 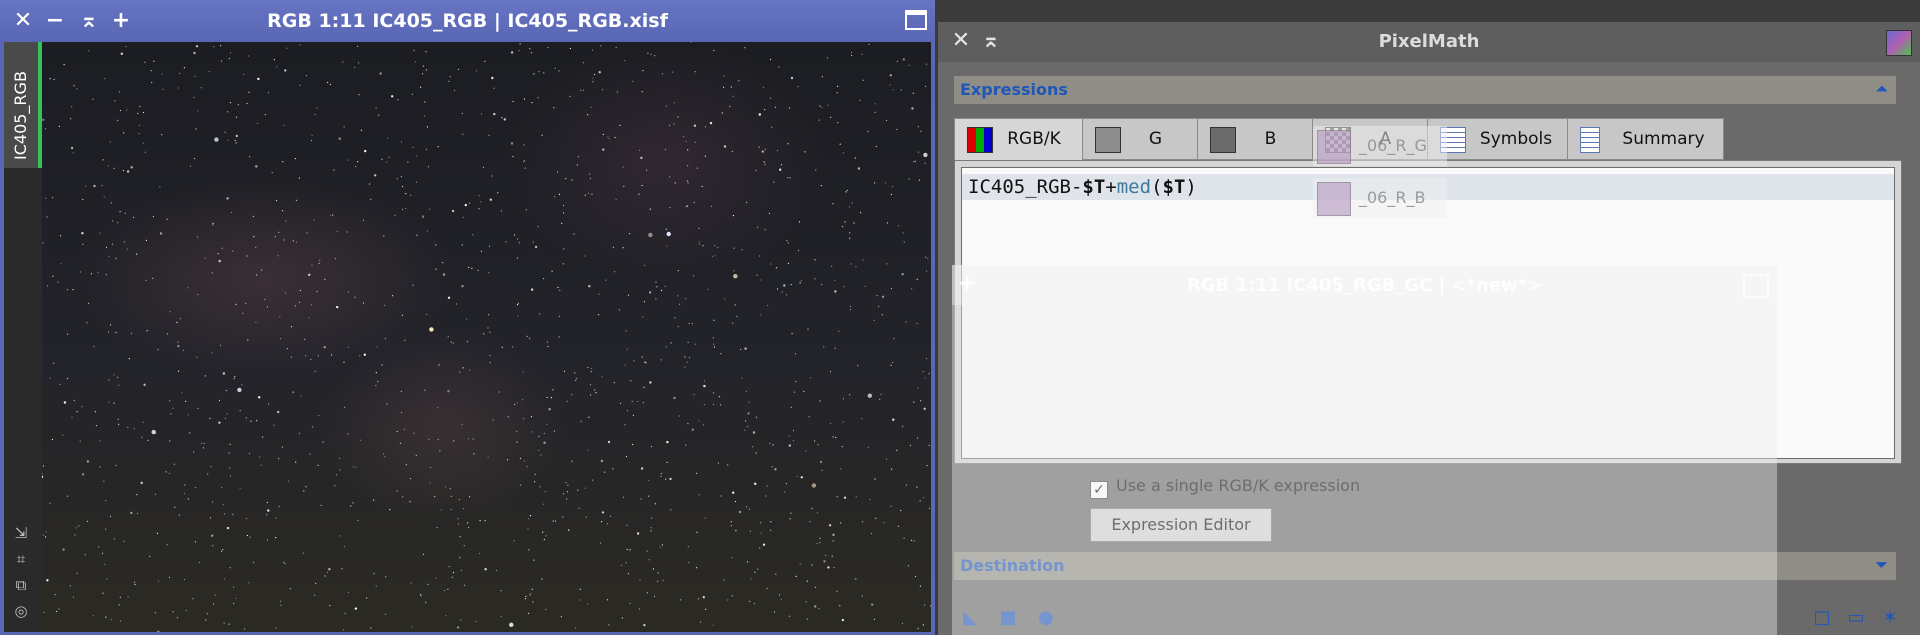 I want to click on tab-symbols: Symbols, so click(x=1498, y=139).